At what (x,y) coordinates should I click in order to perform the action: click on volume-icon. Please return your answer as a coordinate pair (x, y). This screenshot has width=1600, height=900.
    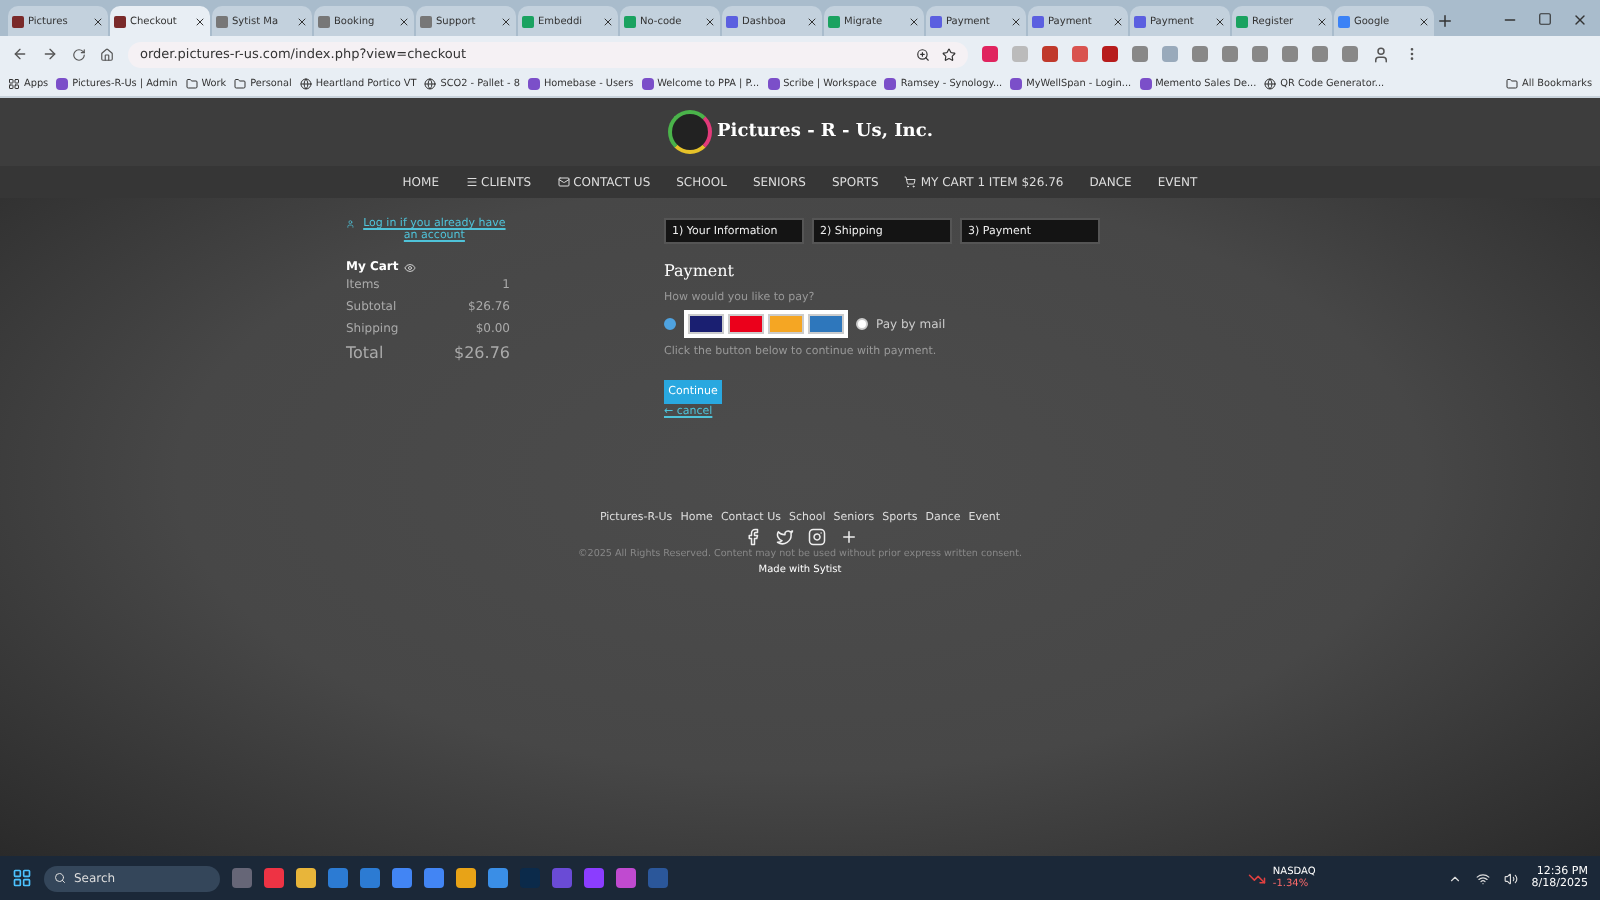
    Looking at the image, I should click on (1510, 878).